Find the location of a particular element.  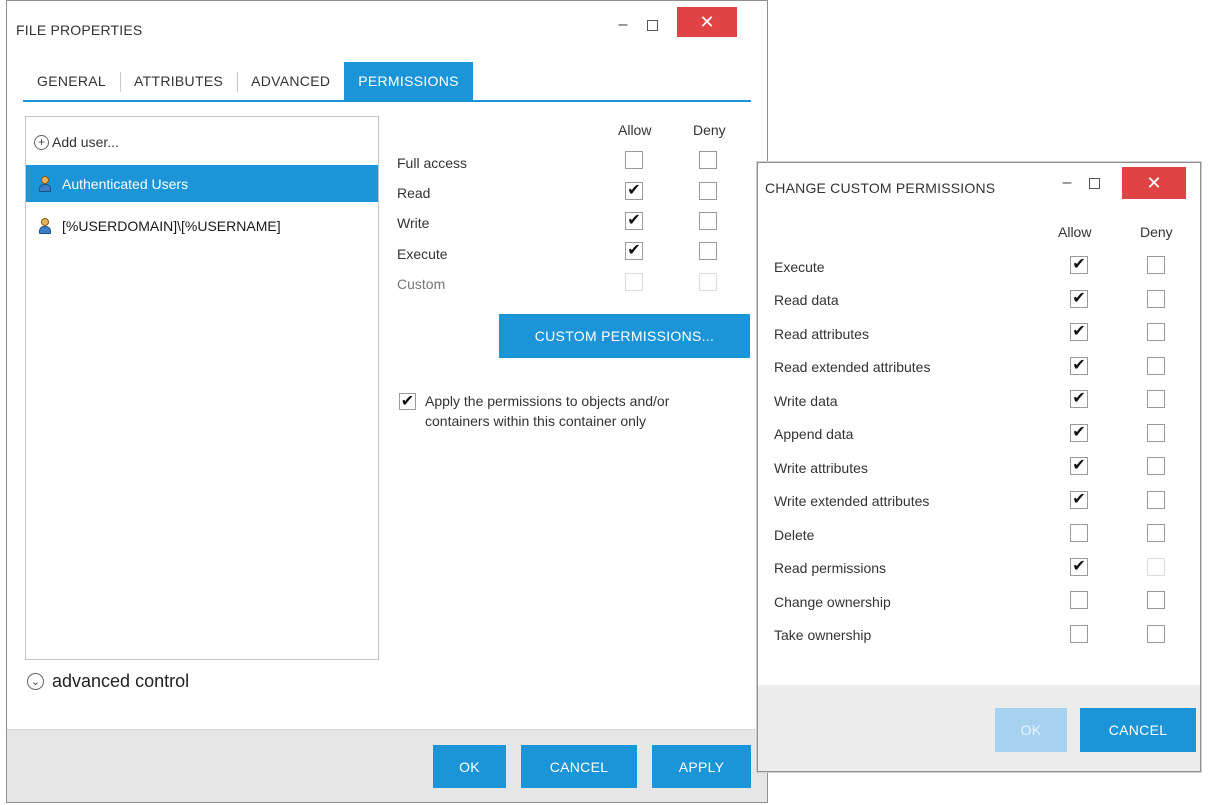

tab-permissions: PERMISSIONS is located at coordinates (408, 81).